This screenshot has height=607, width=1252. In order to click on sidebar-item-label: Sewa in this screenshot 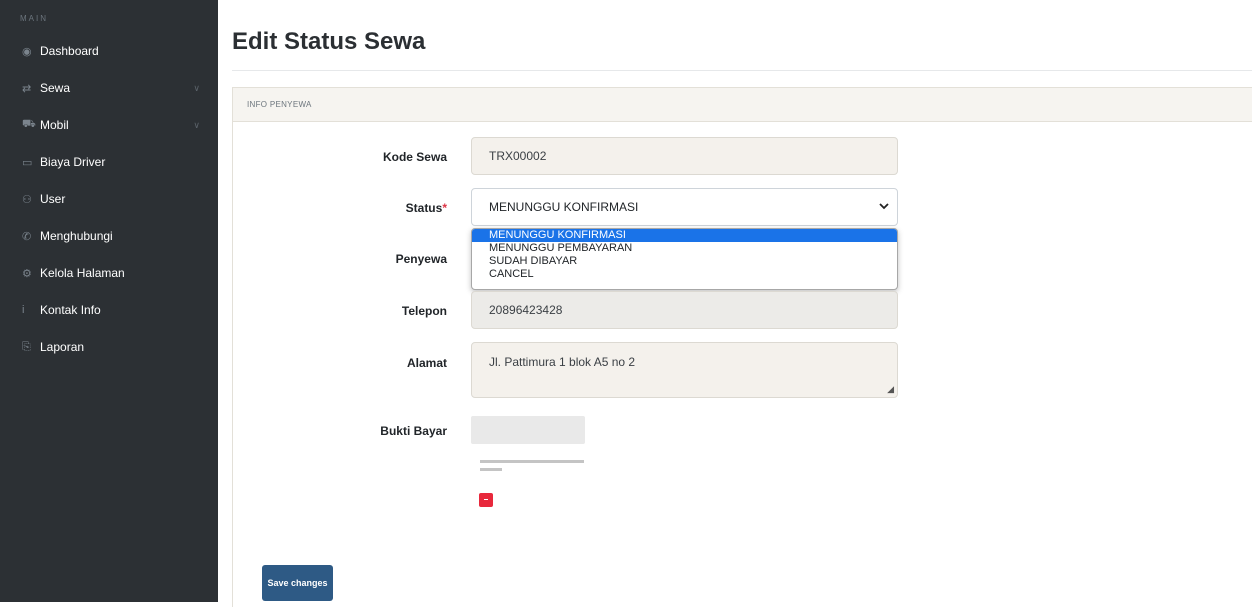, I will do `click(55, 88)`.